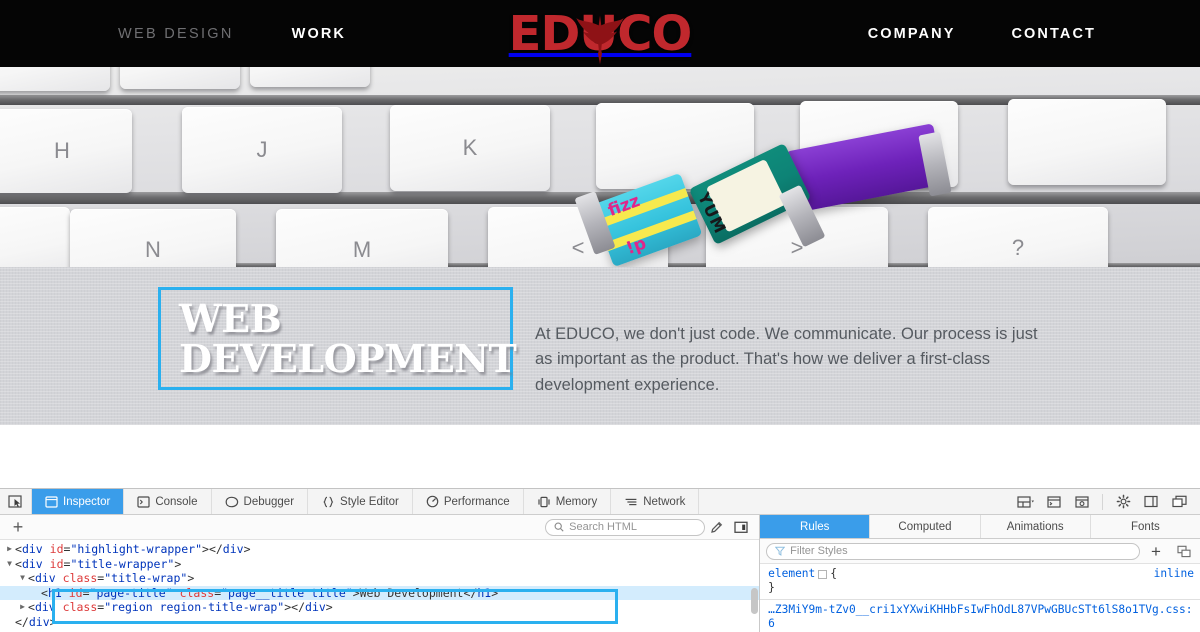  I want to click on tab-network: Network, so click(655, 501).